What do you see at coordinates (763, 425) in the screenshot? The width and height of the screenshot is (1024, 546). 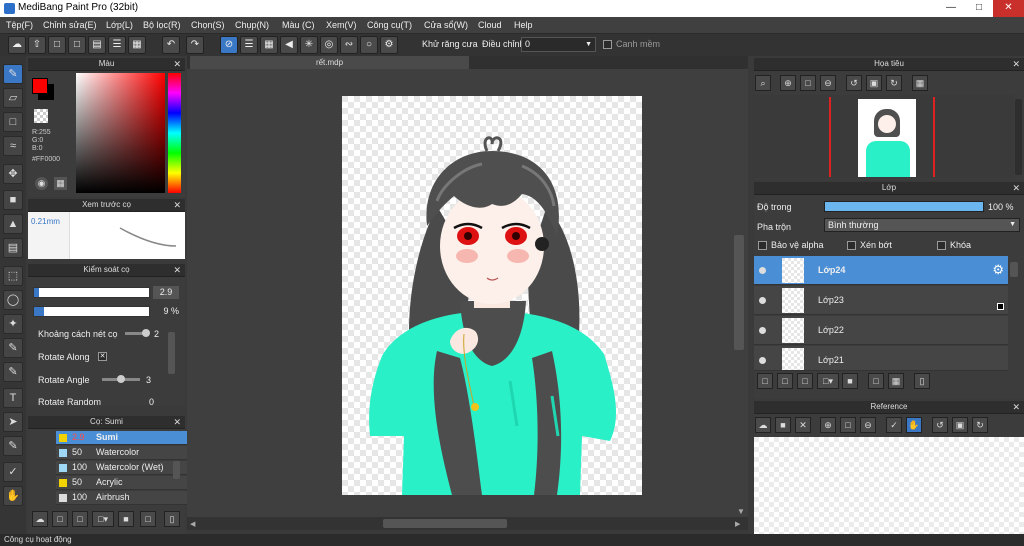 I see `reference-cloud-icon: ☁` at bounding box center [763, 425].